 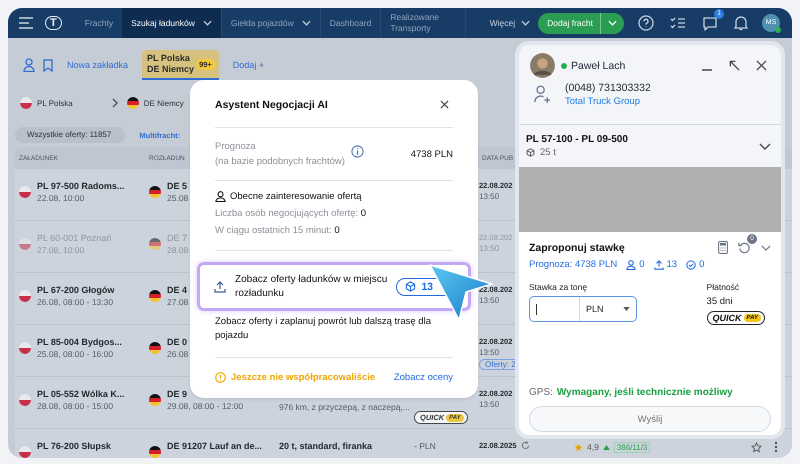 I want to click on nav-item: Frachty, so click(x=99, y=23).